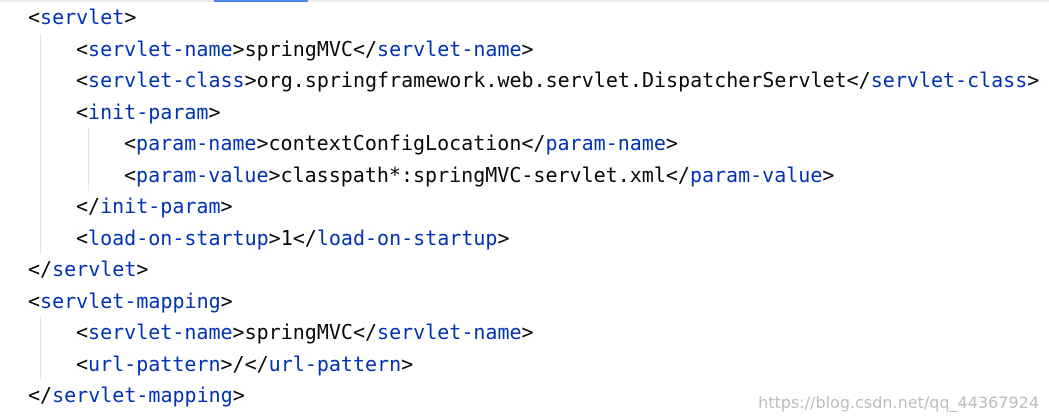 This screenshot has height=418, width=1049. What do you see at coordinates (898, 402) in the screenshot?
I see `watermark: https://blog.csdn.net/qq_44367924` at bounding box center [898, 402].